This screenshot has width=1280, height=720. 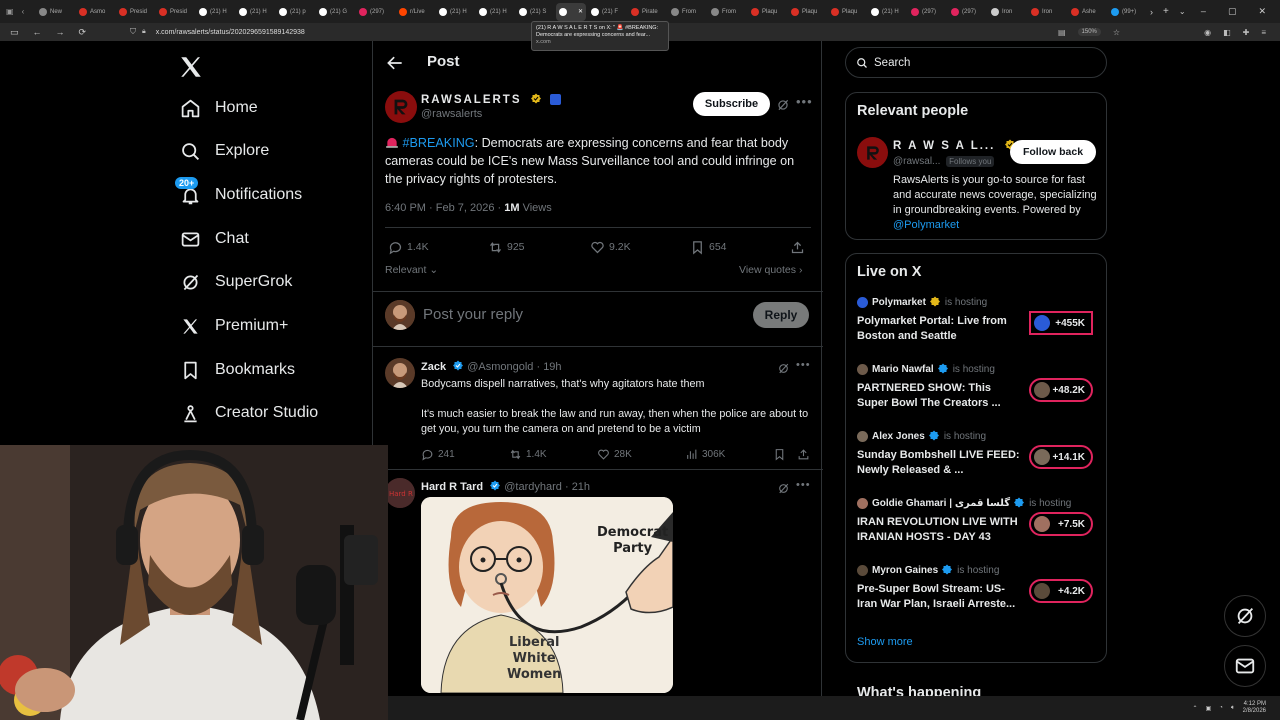 What do you see at coordinates (1254, 708) in the screenshot?
I see `clock: 4:12 PM 2/8/2026` at bounding box center [1254, 708].